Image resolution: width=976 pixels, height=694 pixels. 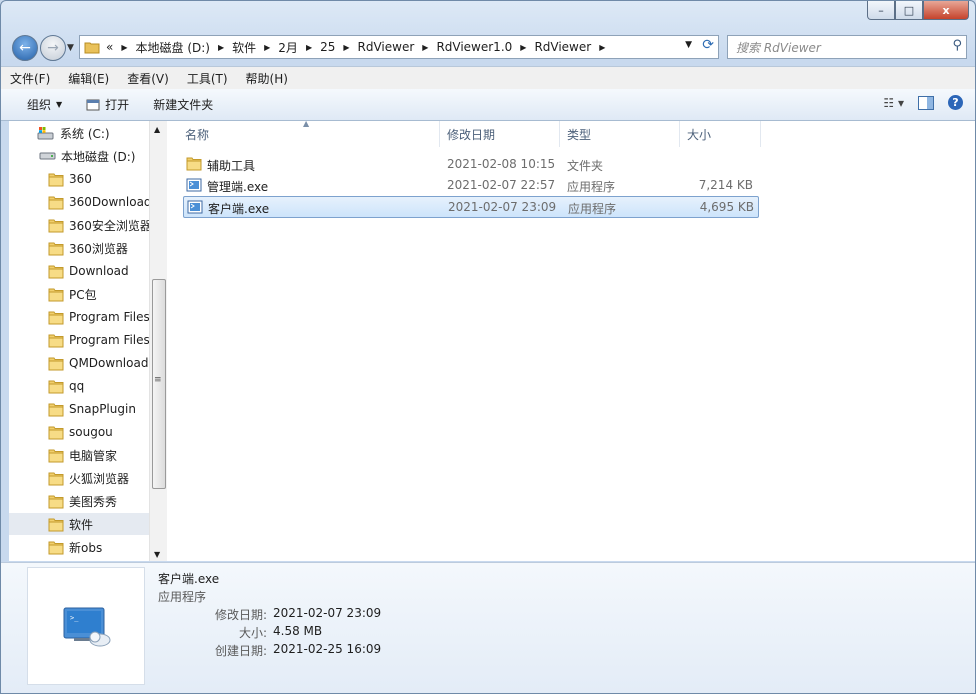 I want to click on new-folder-button: 新建文件夹, so click(x=183, y=104).